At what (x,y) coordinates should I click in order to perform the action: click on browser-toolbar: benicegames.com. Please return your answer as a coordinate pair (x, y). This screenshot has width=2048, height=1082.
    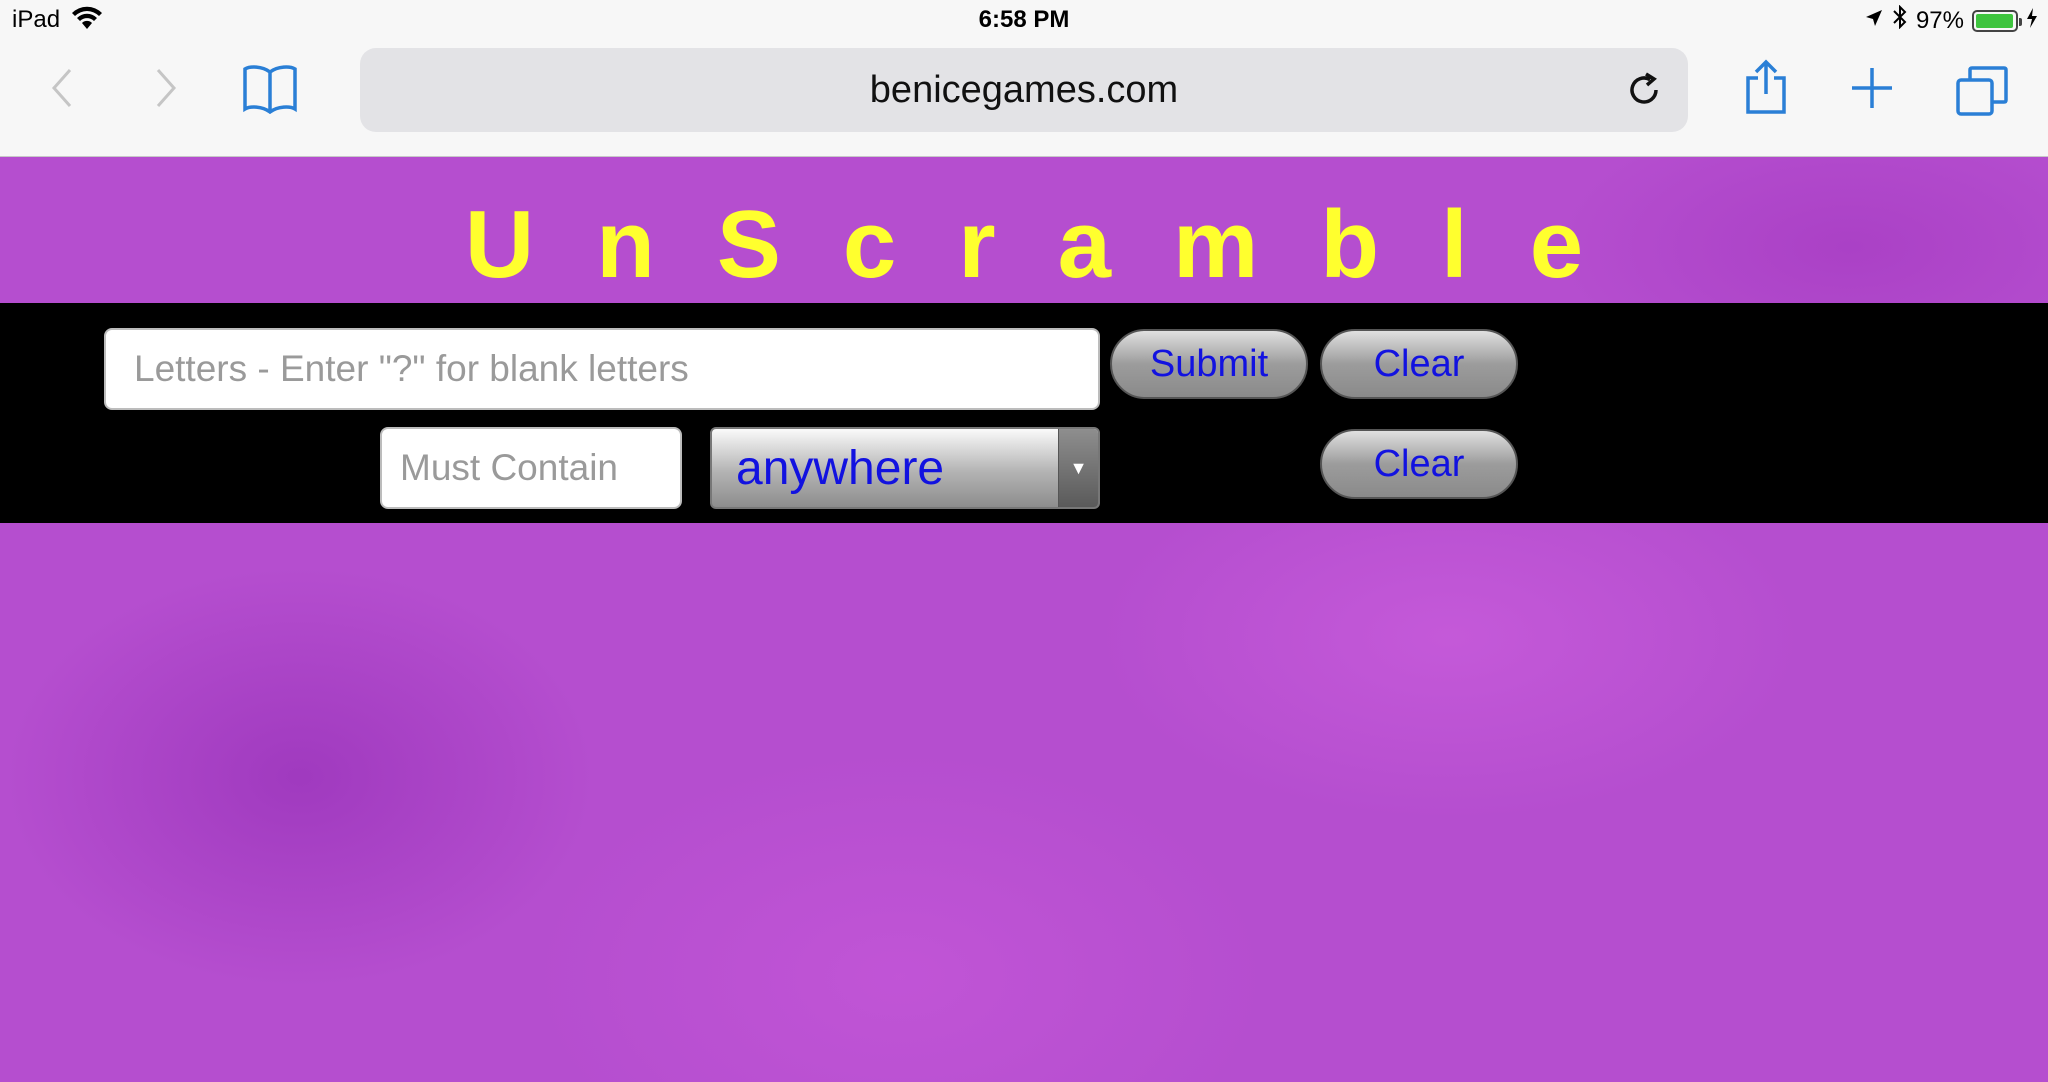
    Looking at the image, I should click on (1024, 98).